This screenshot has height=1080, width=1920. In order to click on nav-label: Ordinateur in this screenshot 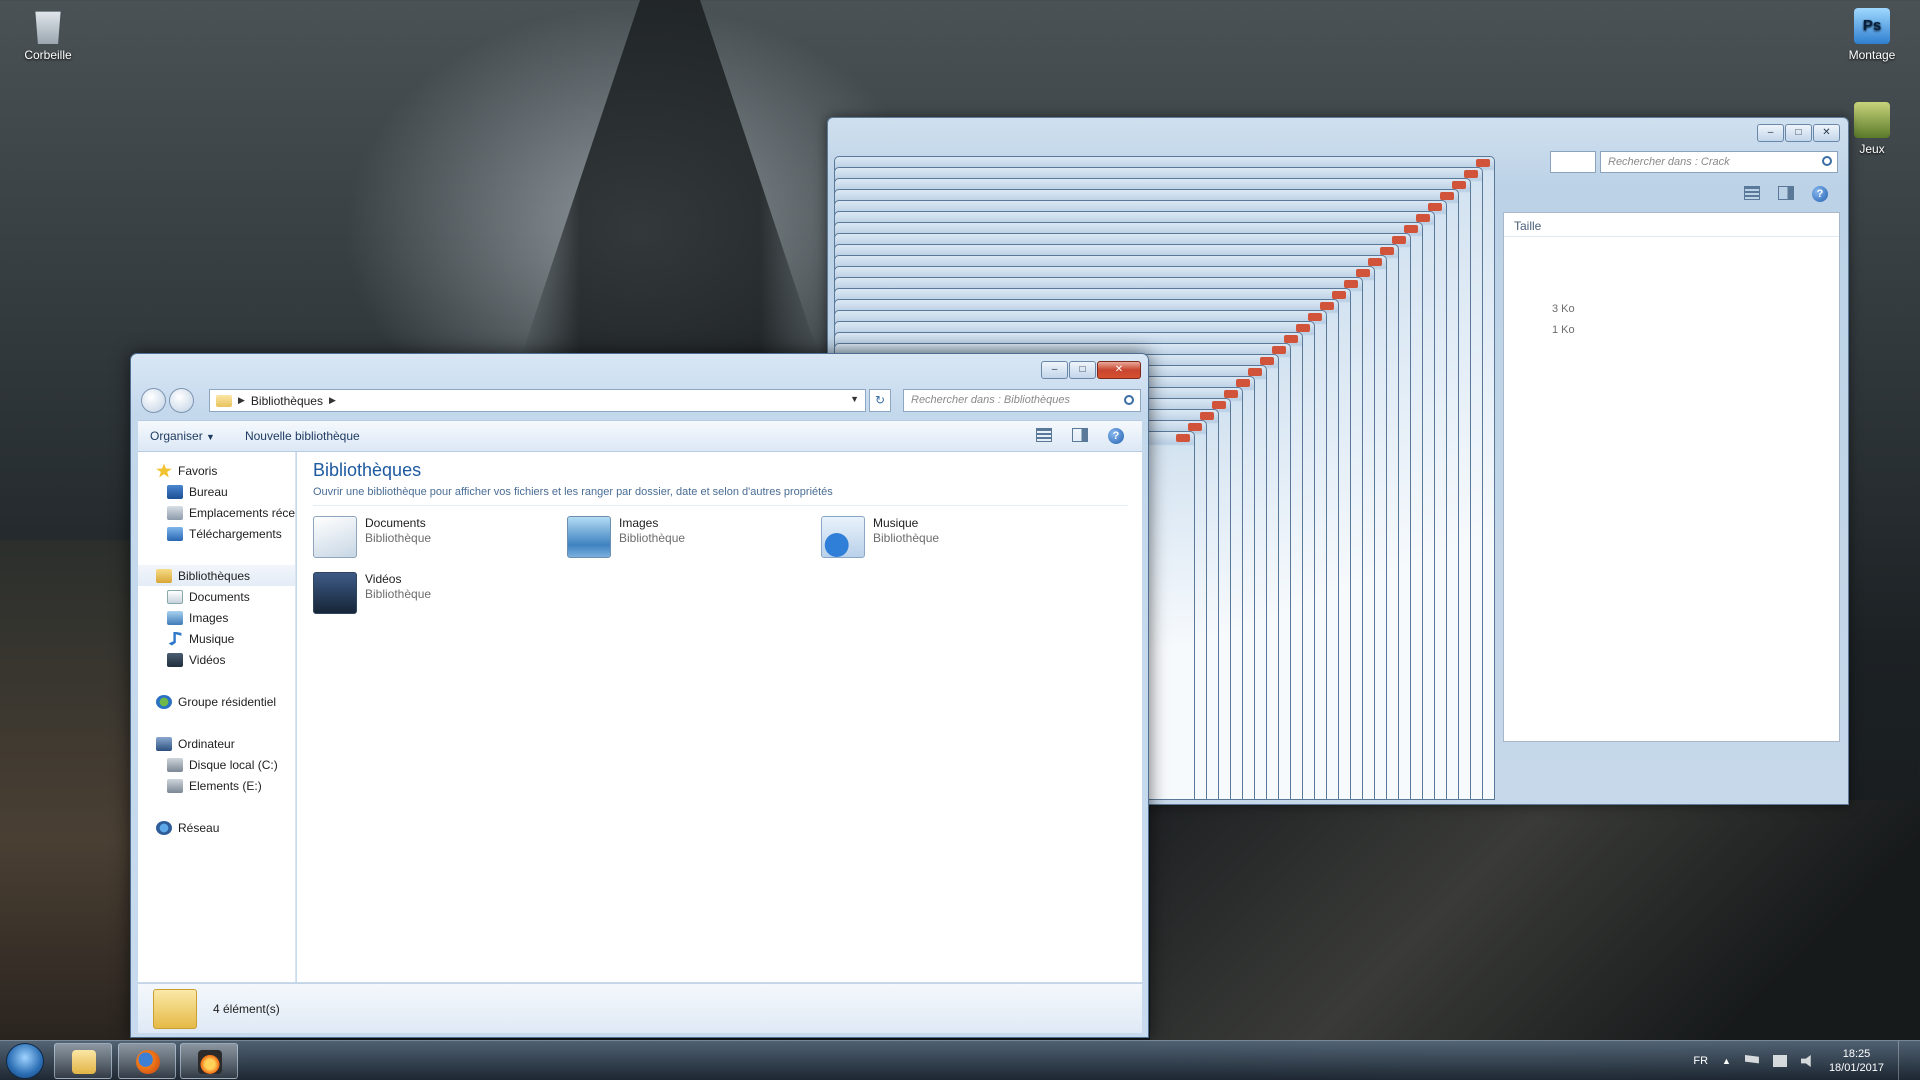, I will do `click(206, 743)`.